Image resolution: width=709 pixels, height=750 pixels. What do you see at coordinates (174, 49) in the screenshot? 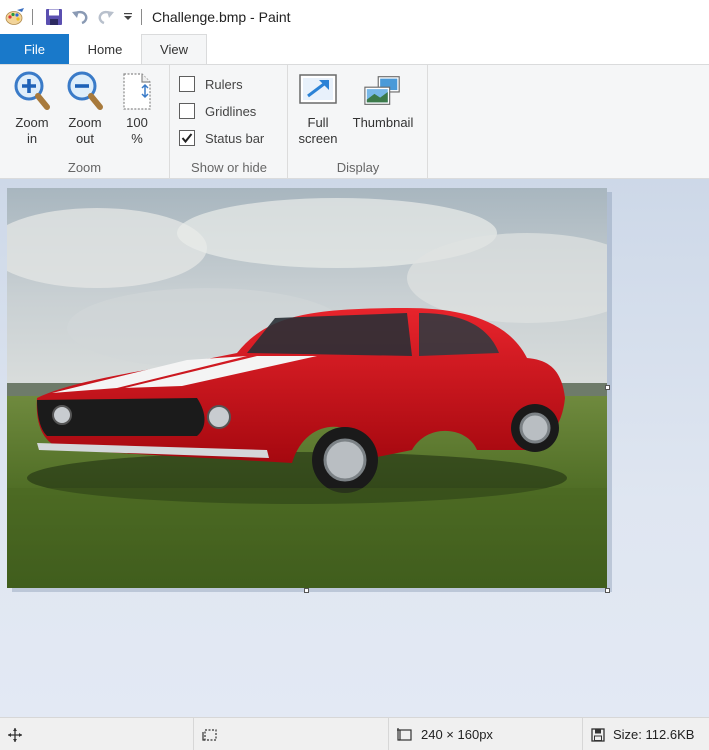
I see `tab-view: View` at bounding box center [174, 49].